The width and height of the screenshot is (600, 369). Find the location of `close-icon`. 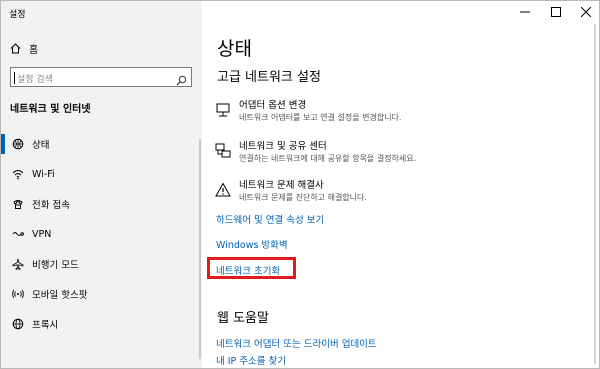

close-icon is located at coordinates (586, 11).